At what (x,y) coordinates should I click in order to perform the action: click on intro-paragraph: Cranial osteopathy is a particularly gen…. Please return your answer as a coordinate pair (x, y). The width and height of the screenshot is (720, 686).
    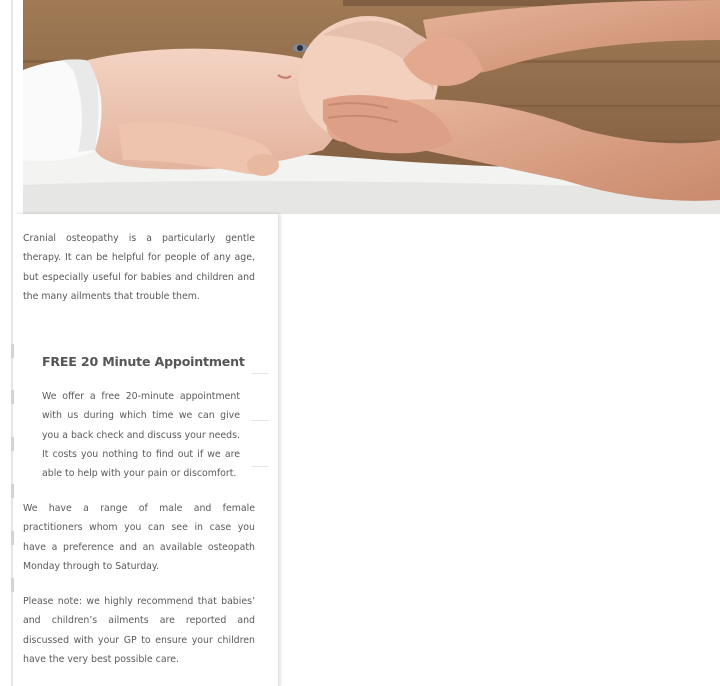
    Looking at the image, I should click on (139, 267).